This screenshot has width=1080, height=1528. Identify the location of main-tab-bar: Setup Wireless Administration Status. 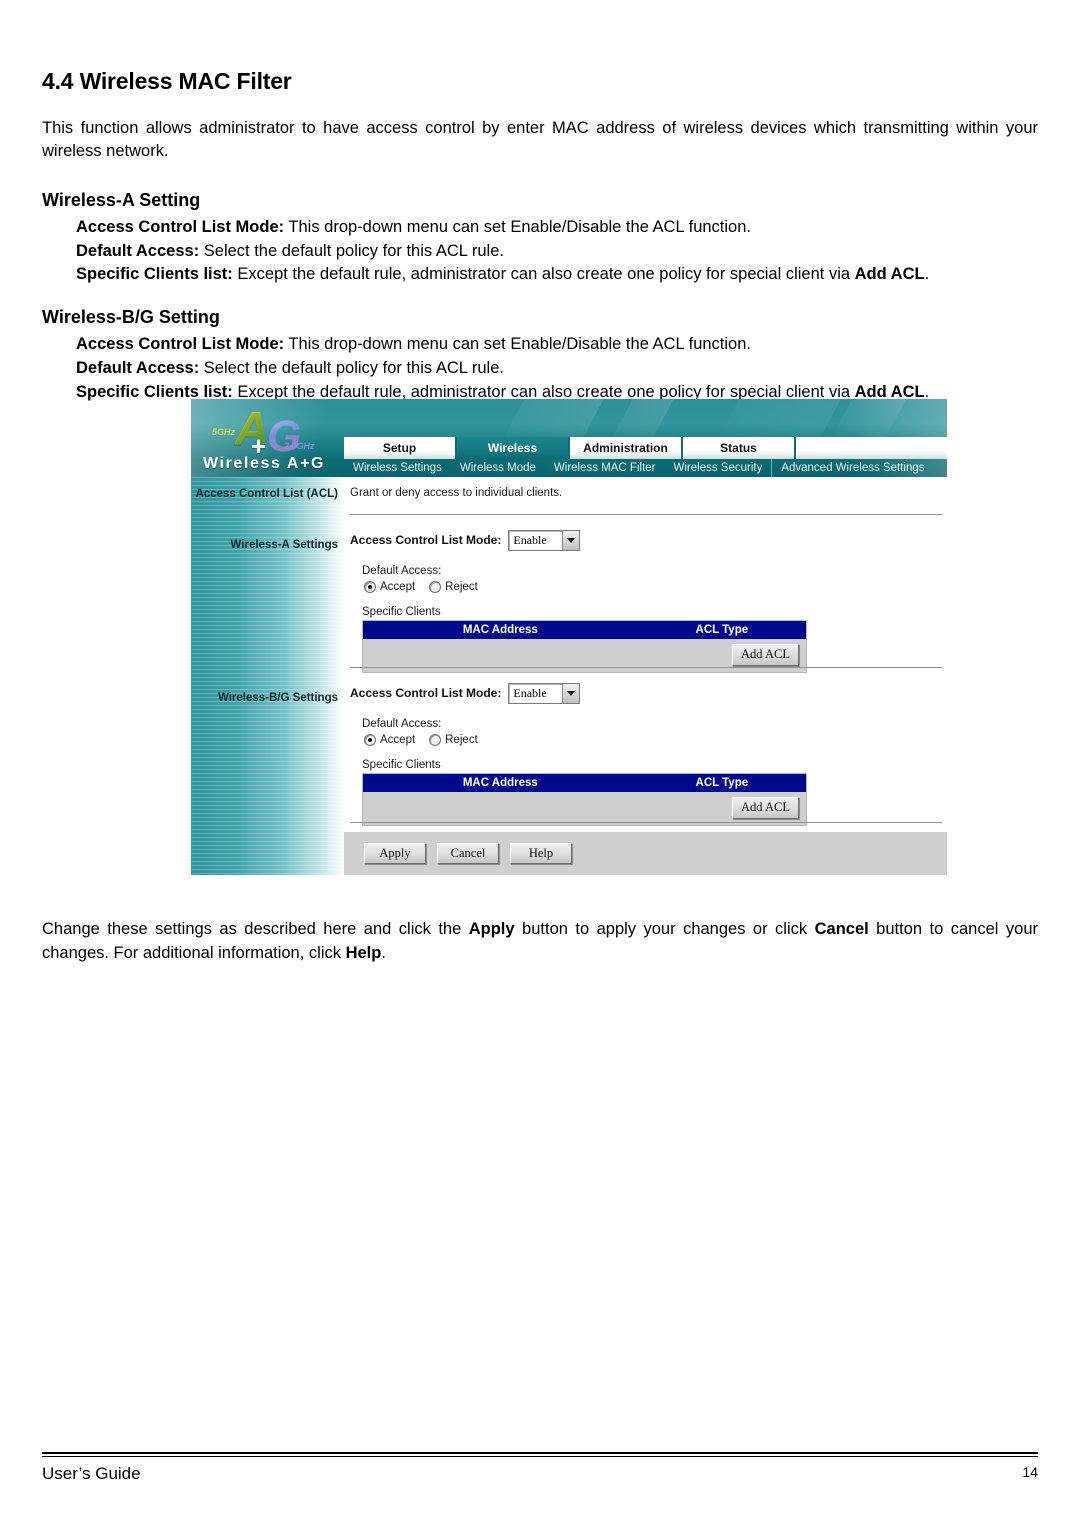
(645, 448).